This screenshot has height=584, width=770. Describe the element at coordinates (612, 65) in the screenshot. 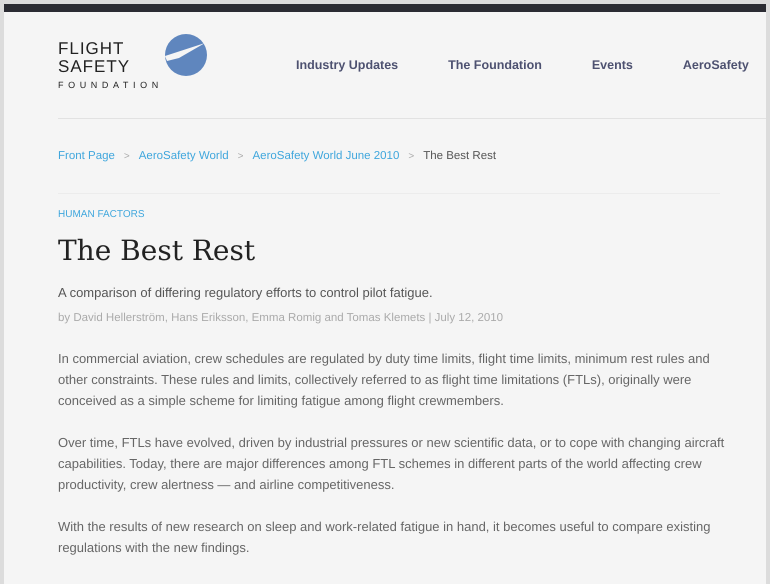

I see `nav-link: Events` at that location.